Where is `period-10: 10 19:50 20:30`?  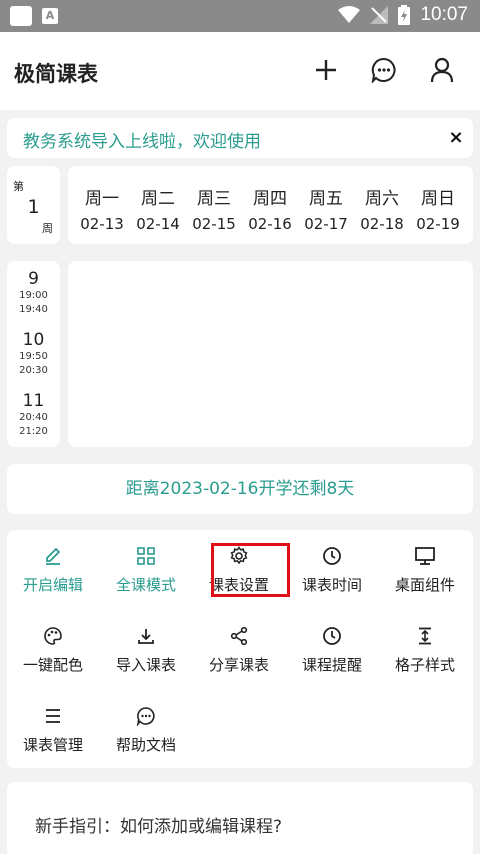 period-10: 10 19:50 20:30 is located at coordinates (33, 354).